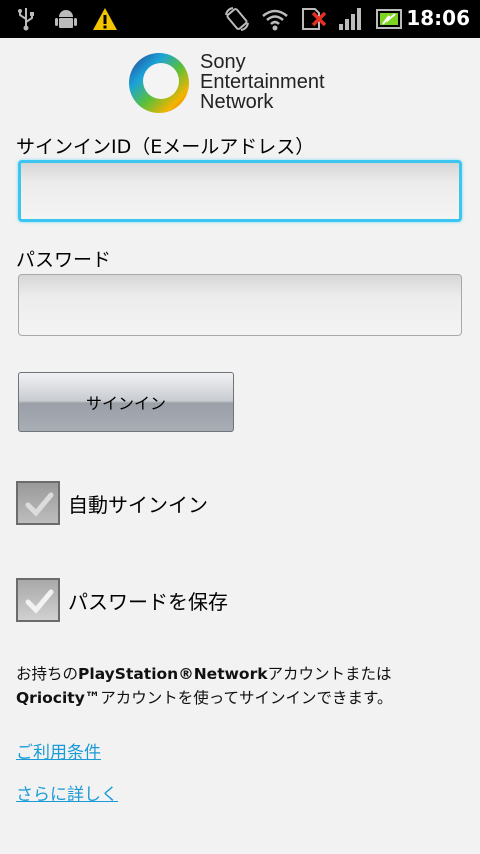  Describe the element at coordinates (64, 260) in the screenshot. I see `password-label: パスワード` at that location.